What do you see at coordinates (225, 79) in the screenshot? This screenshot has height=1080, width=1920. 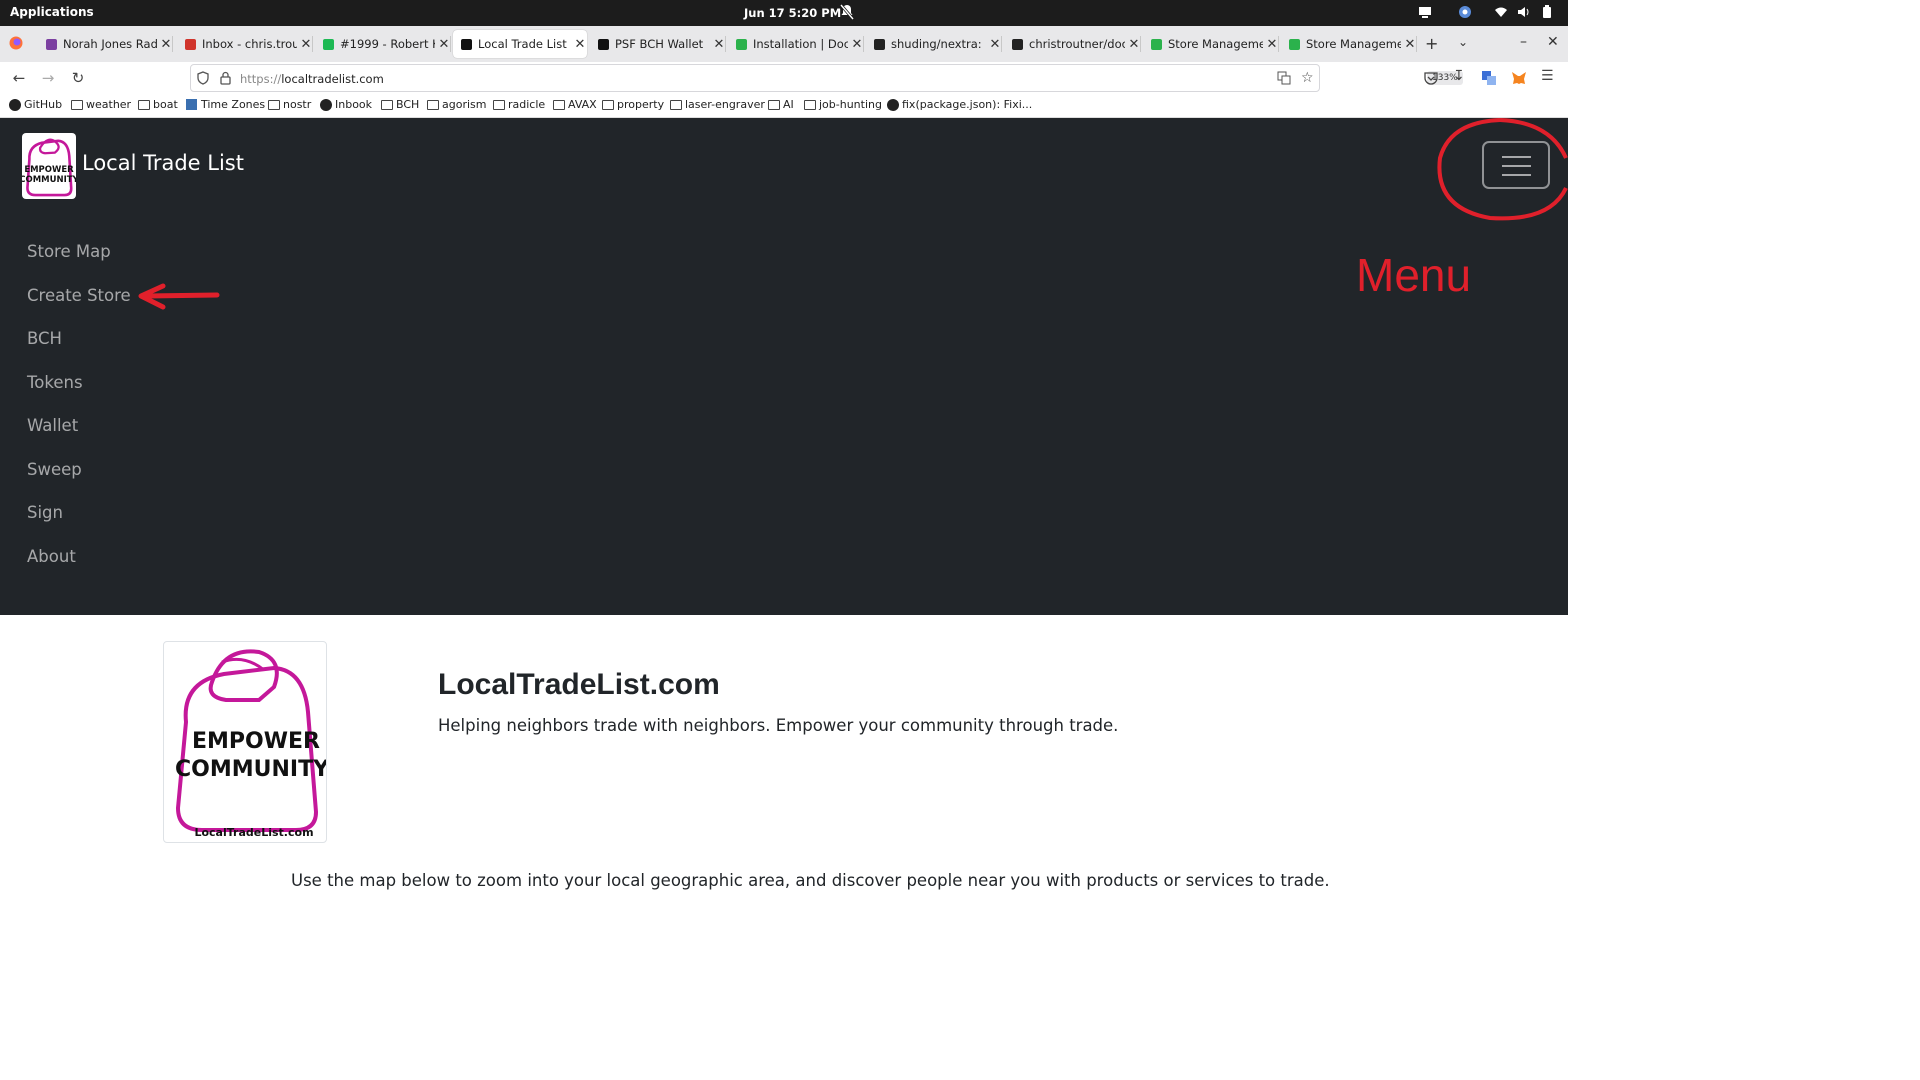 I see `lock-icon` at bounding box center [225, 79].